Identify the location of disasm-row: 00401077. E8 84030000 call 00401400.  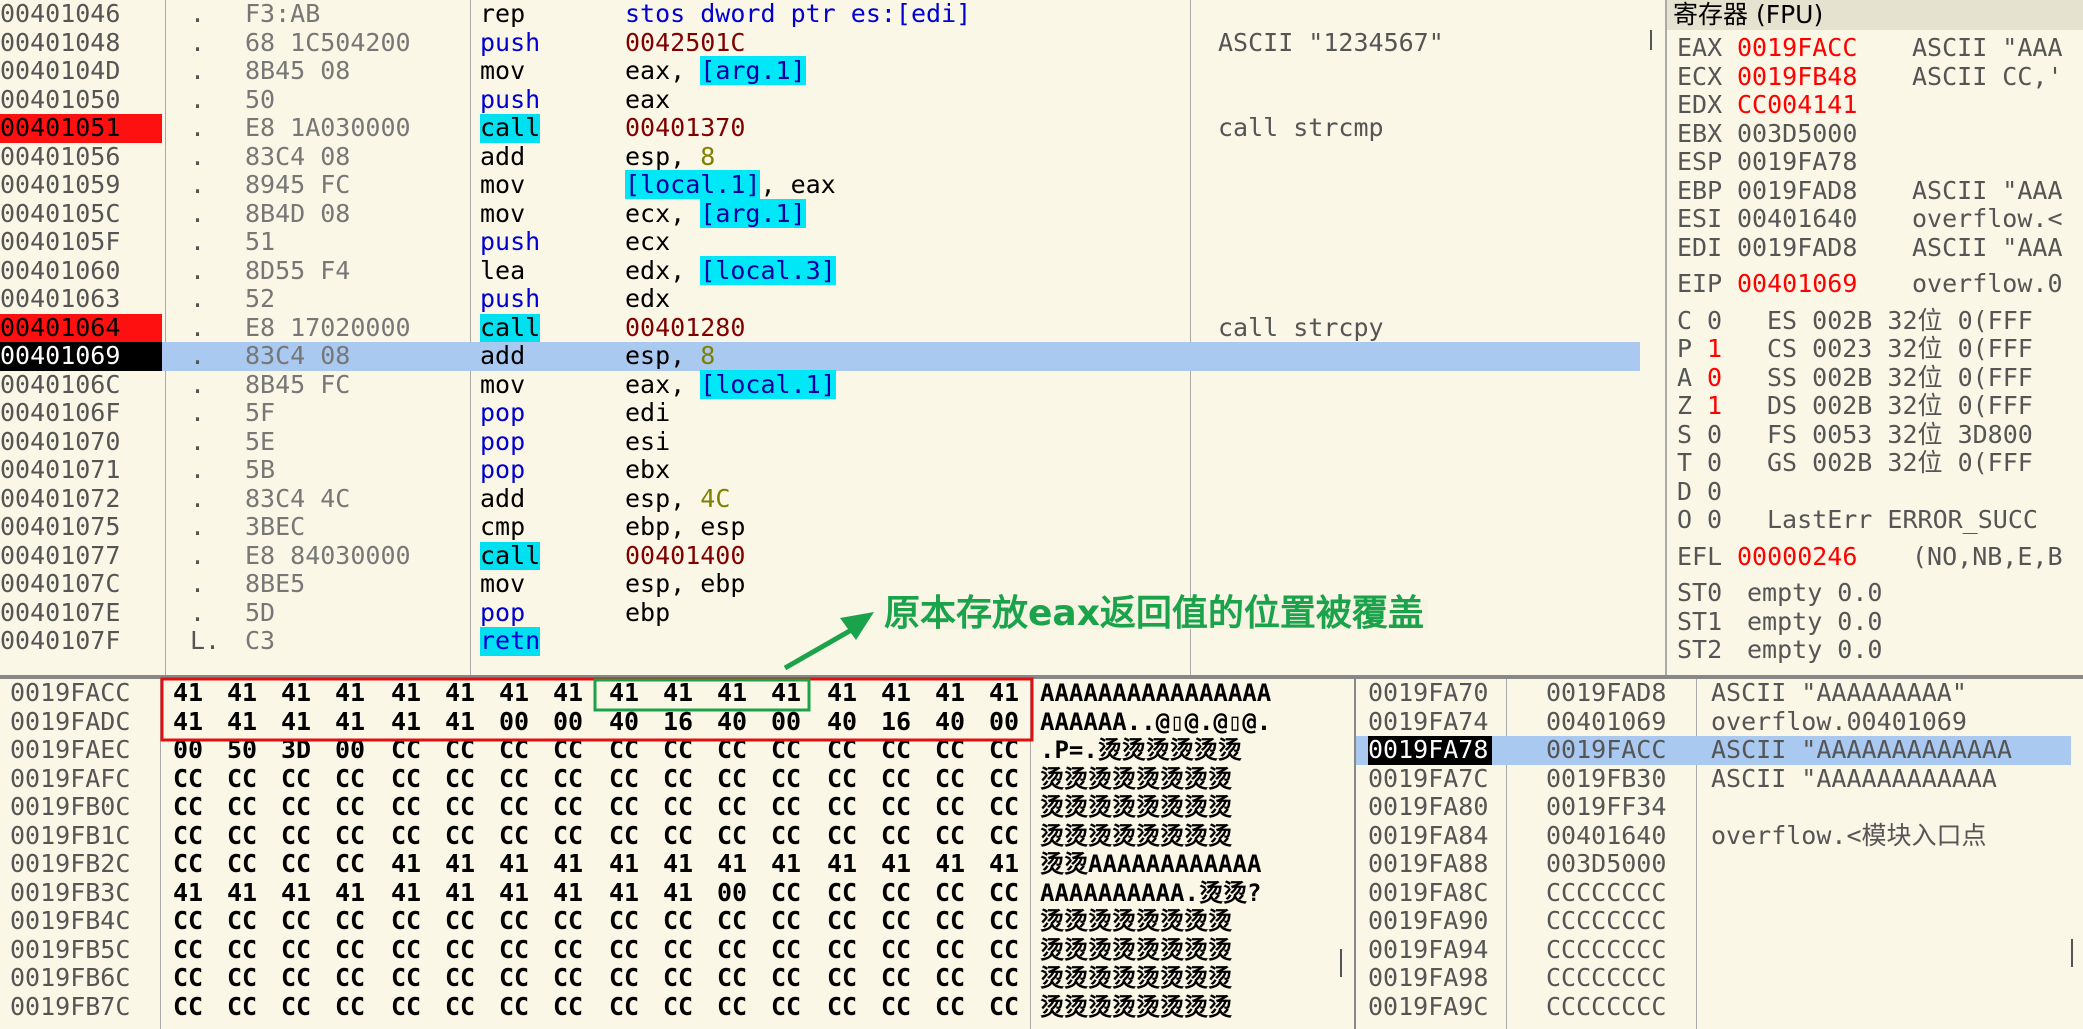
(820, 555).